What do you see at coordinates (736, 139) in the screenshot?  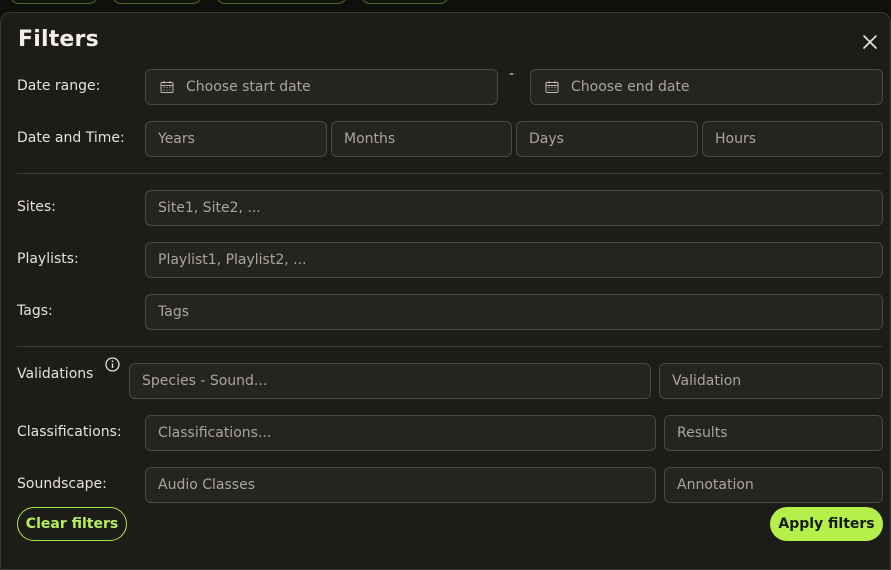 I see `hours-placeholder: Hours` at bounding box center [736, 139].